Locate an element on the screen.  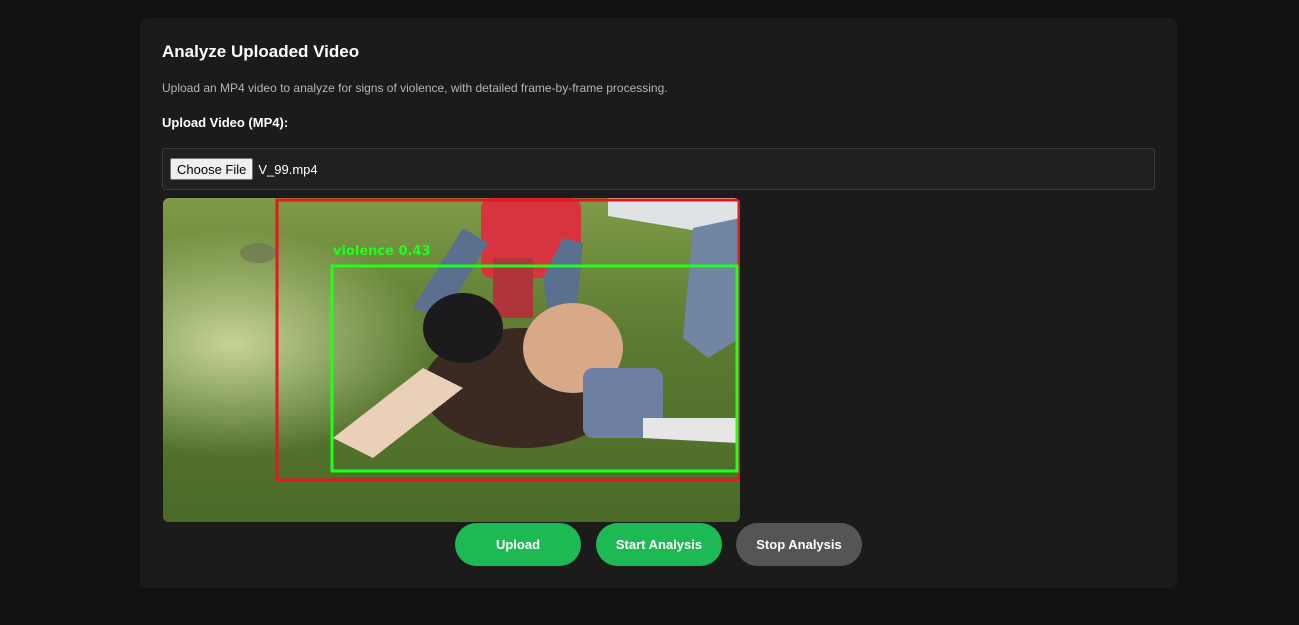
section-title: Analyze Uploaded Video is located at coordinates (261, 51).